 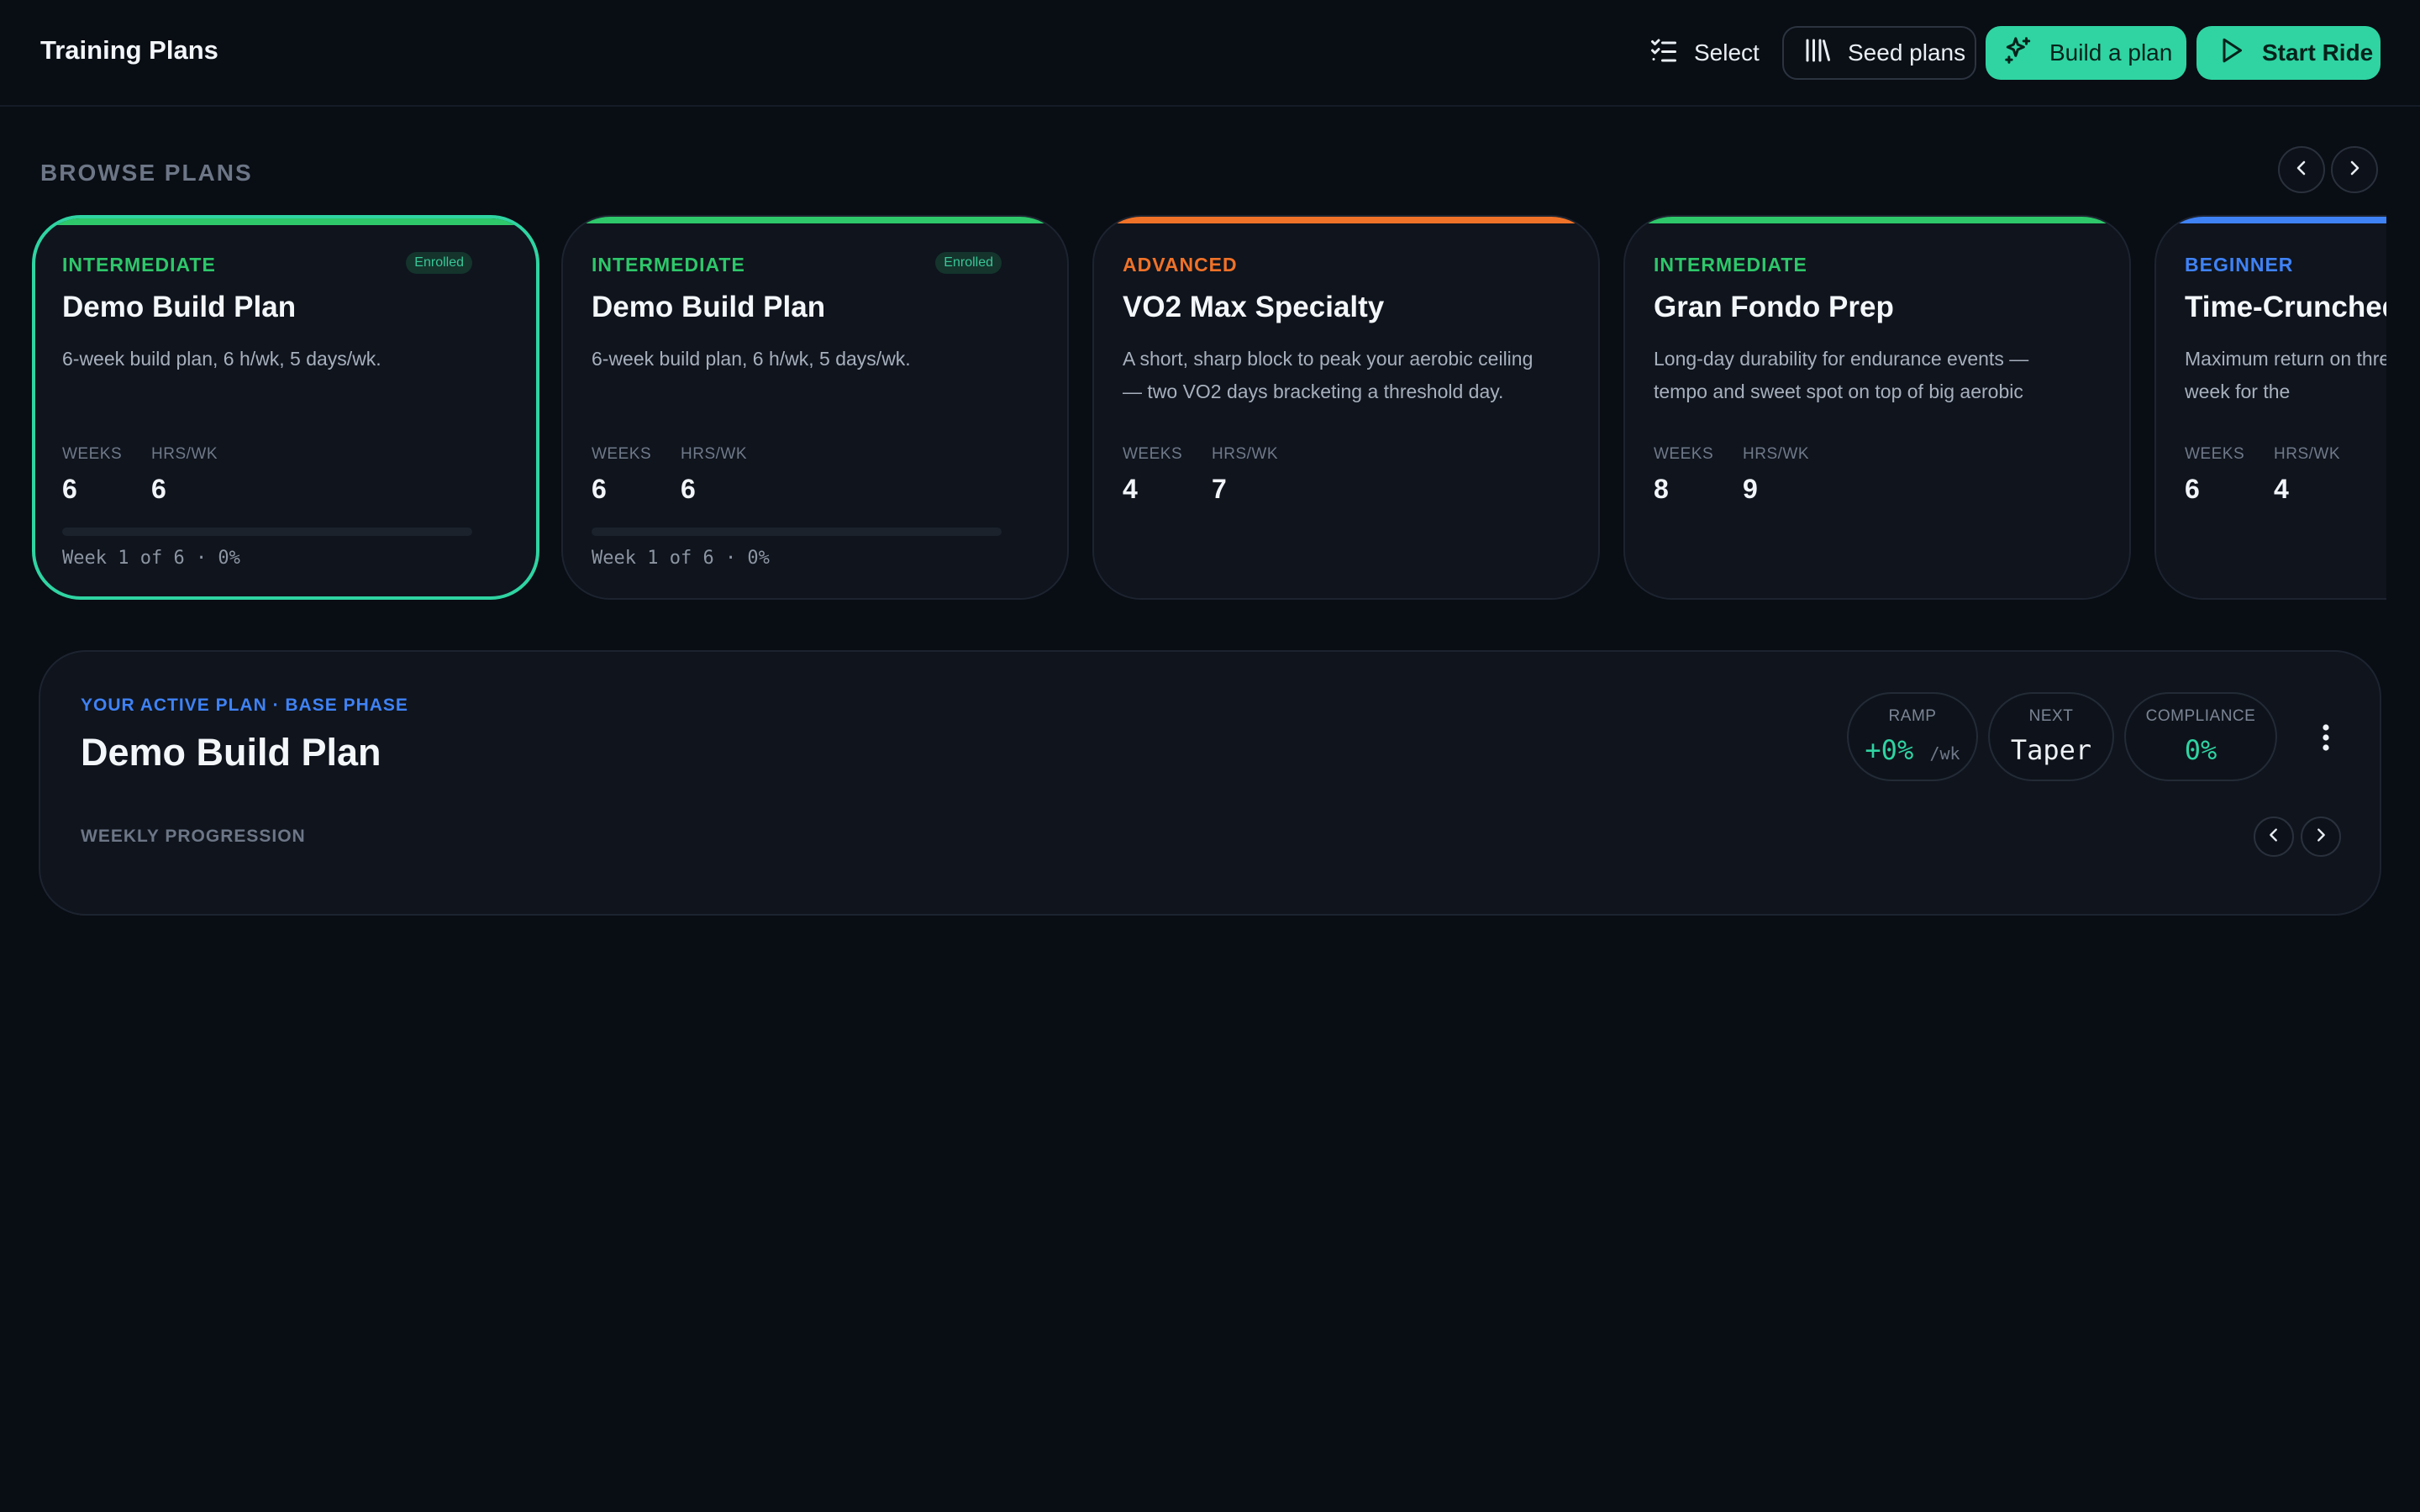 I want to click on sparkles-icon, so click(x=2018, y=53).